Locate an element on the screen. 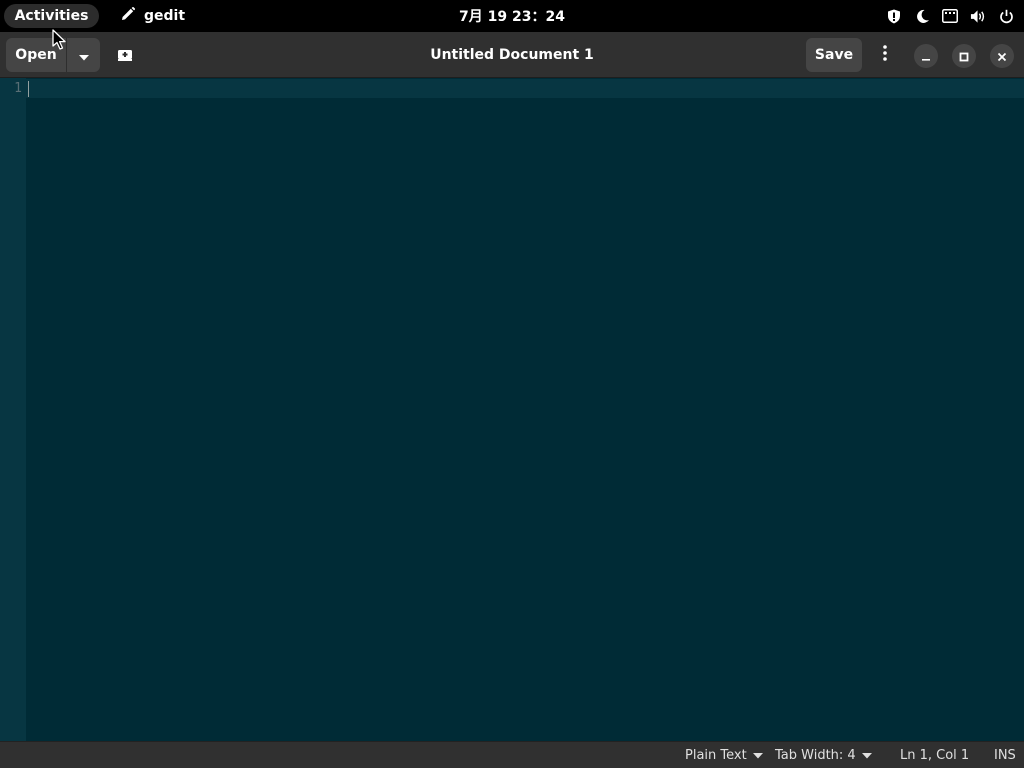 This screenshot has width=1024, height=768. new-document-icon is located at coordinates (125, 55).